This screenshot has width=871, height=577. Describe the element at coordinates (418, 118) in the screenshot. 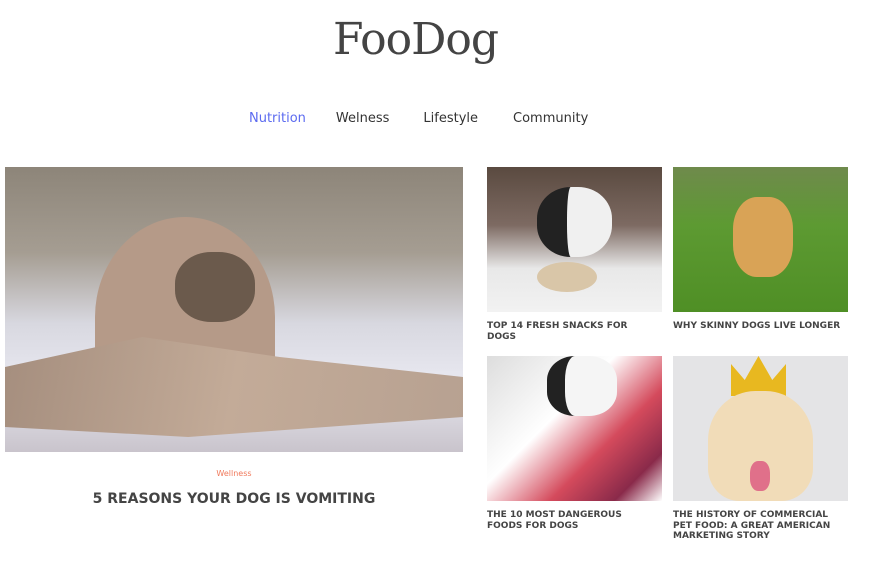

I see `main-nav: Nutrition Welness Lifestyle Community` at that location.